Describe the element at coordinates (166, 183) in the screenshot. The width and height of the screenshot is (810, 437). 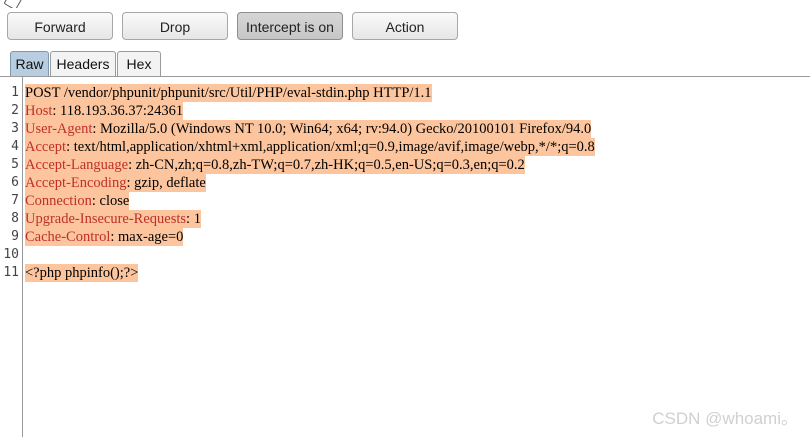
I see `line-text: : gzip, deflate` at that location.